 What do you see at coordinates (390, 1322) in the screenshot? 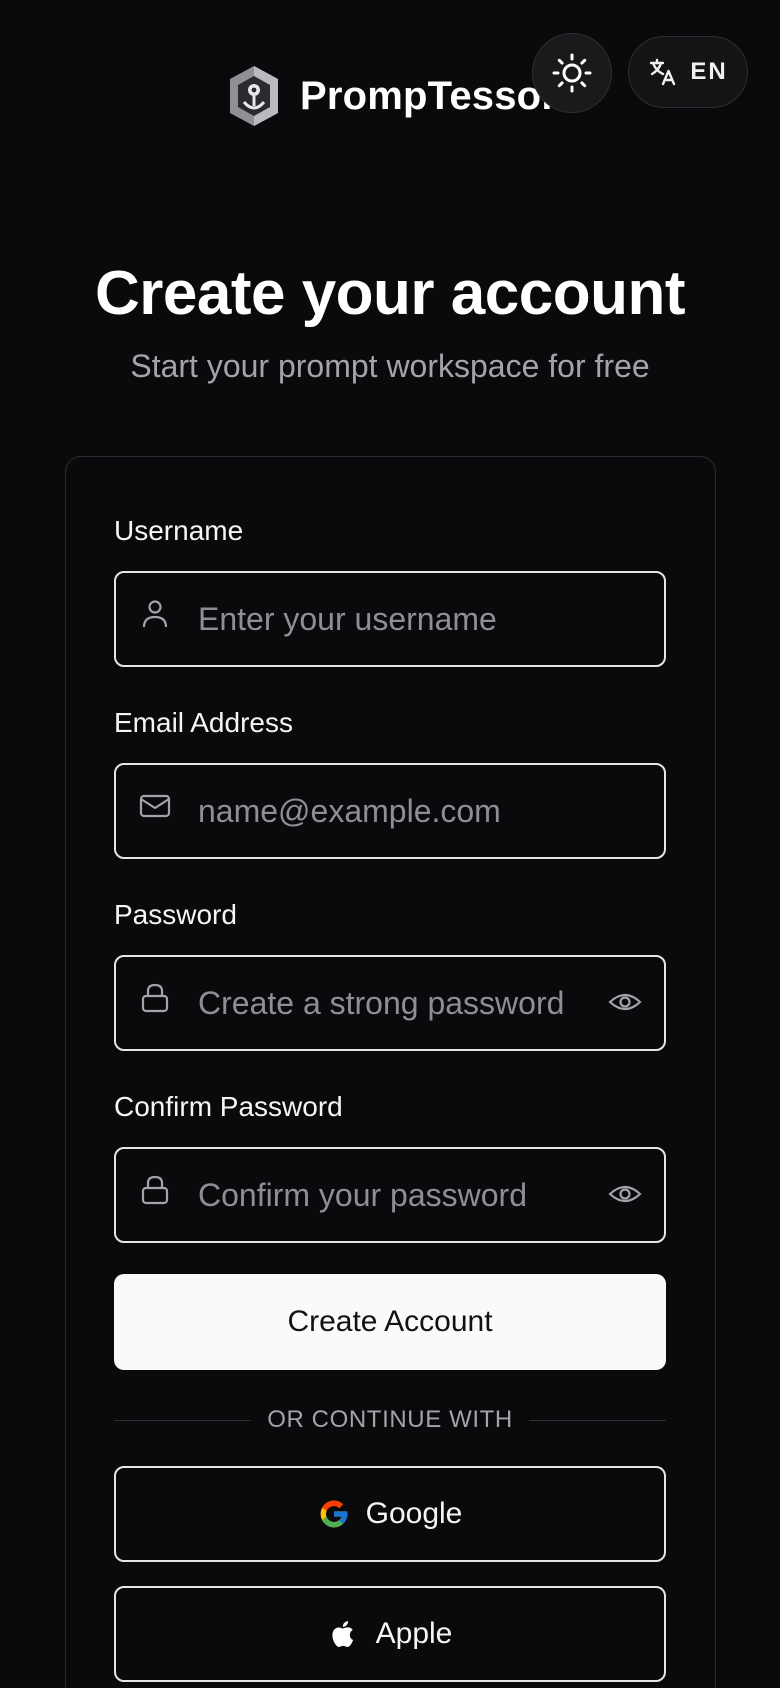
I see `create-account-button: Create Account` at bounding box center [390, 1322].